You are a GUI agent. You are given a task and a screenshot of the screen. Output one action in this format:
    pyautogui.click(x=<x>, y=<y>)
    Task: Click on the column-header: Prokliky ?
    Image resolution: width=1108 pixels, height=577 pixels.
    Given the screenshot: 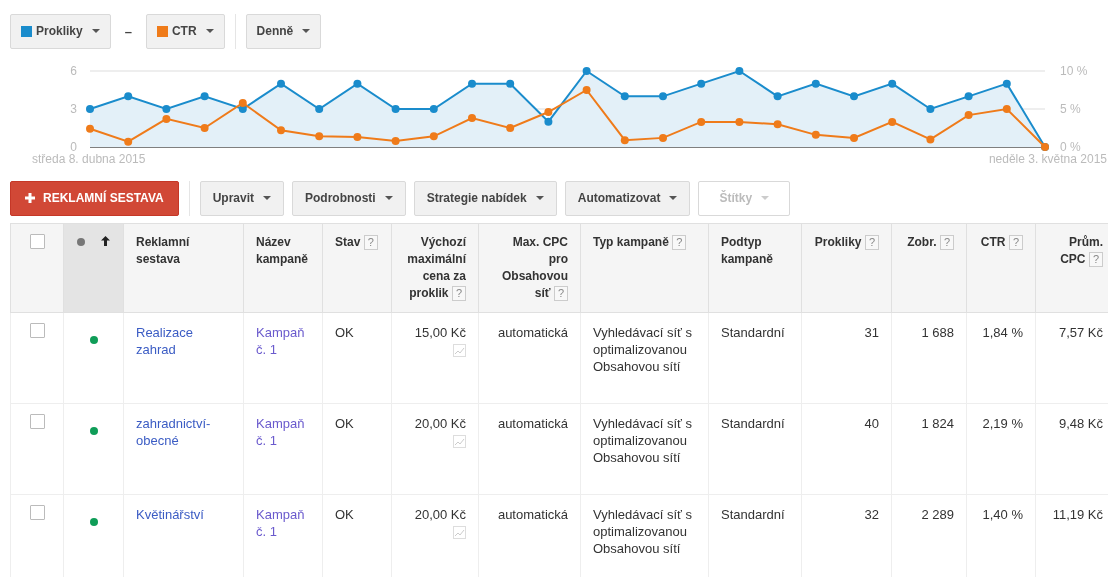 What is the action you would take?
    pyautogui.click(x=846, y=242)
    